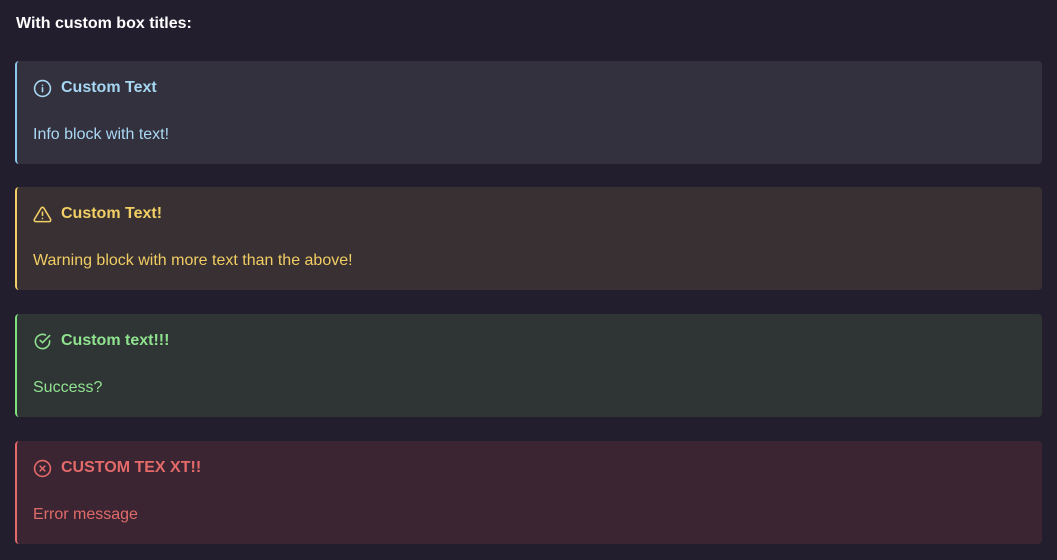 This screenshot has width=1057, height=560. Describe the element at coordinates (42, 468) in the screenshot. I see `x-circle-icon` at that location.